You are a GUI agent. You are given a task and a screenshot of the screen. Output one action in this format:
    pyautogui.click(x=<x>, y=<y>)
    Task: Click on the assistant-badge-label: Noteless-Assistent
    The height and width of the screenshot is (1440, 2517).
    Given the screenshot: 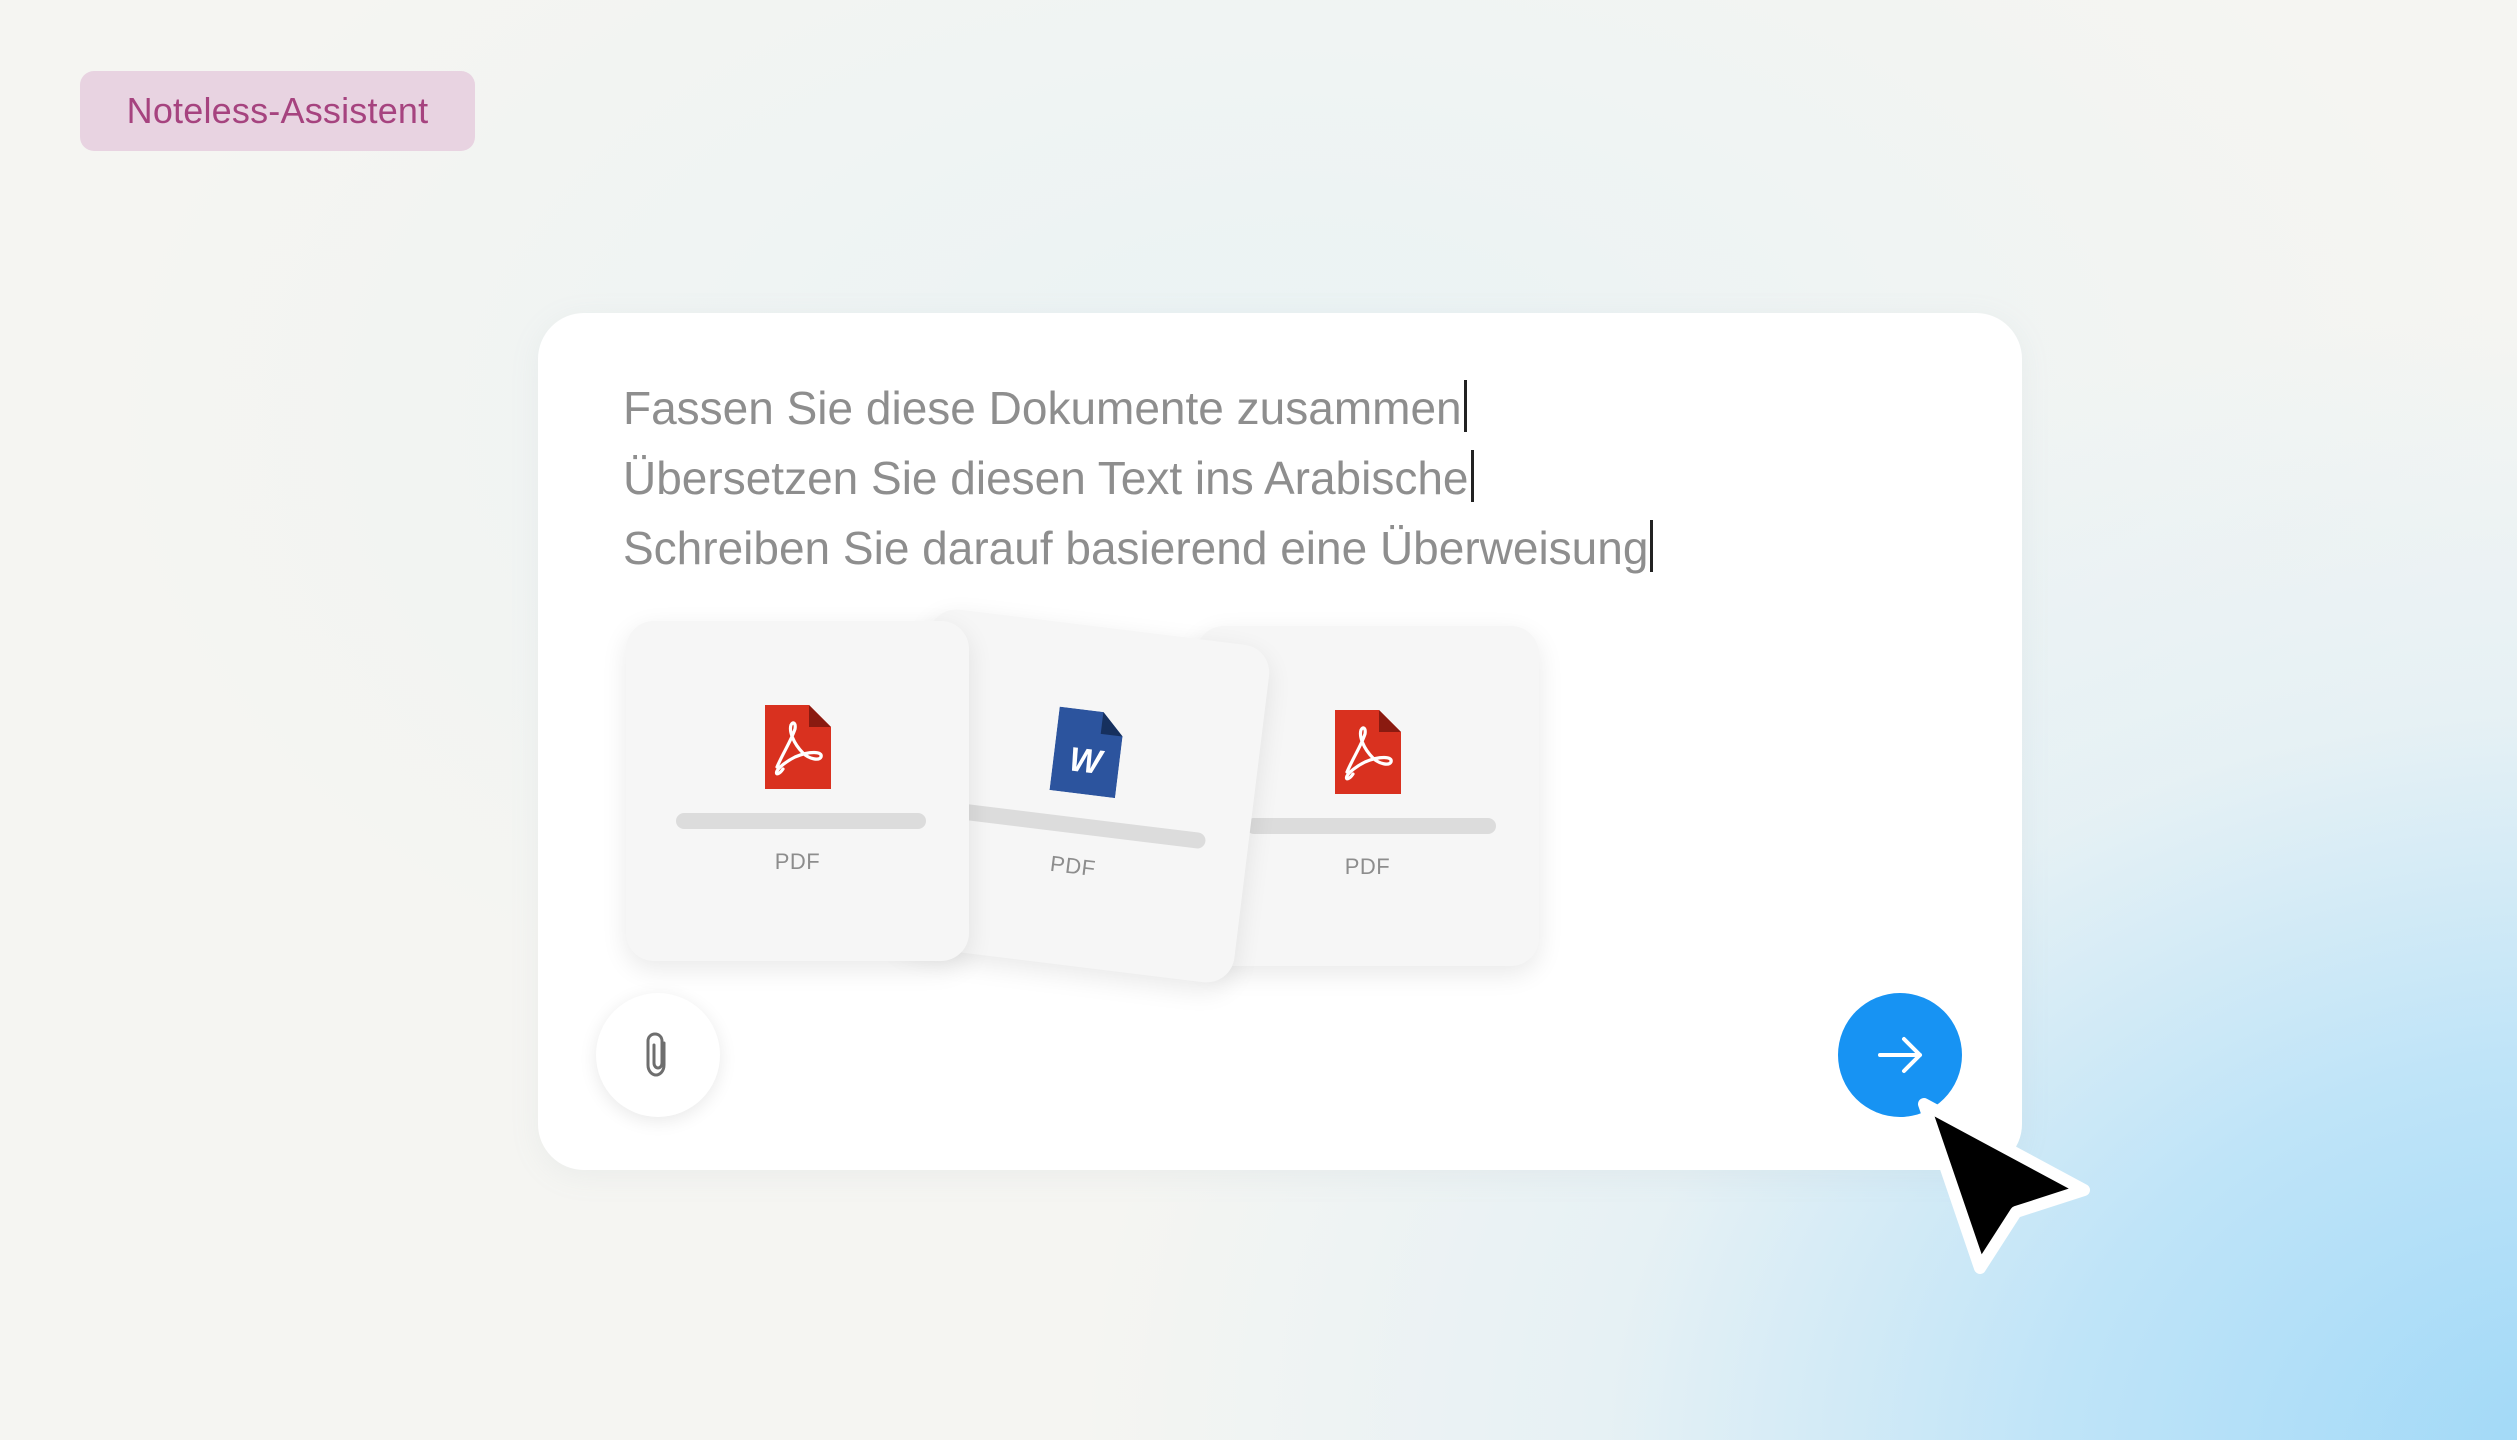 What is the action you would take?
    pyautogui.click(x=277, y=110)
    